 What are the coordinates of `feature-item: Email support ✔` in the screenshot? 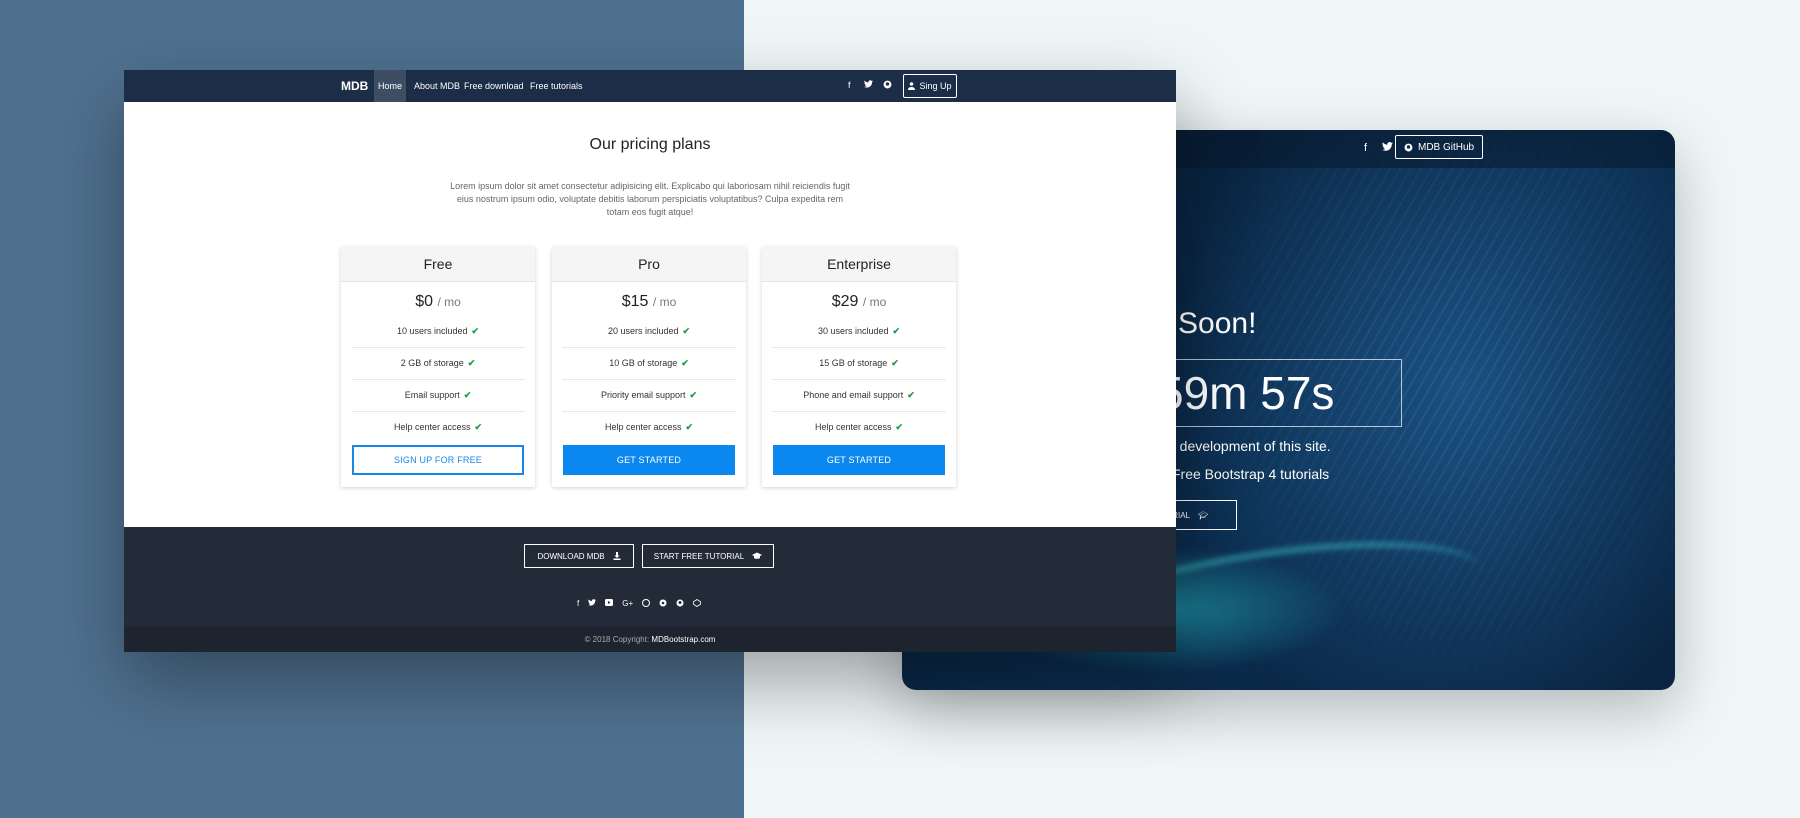 It's located at (438, 396).